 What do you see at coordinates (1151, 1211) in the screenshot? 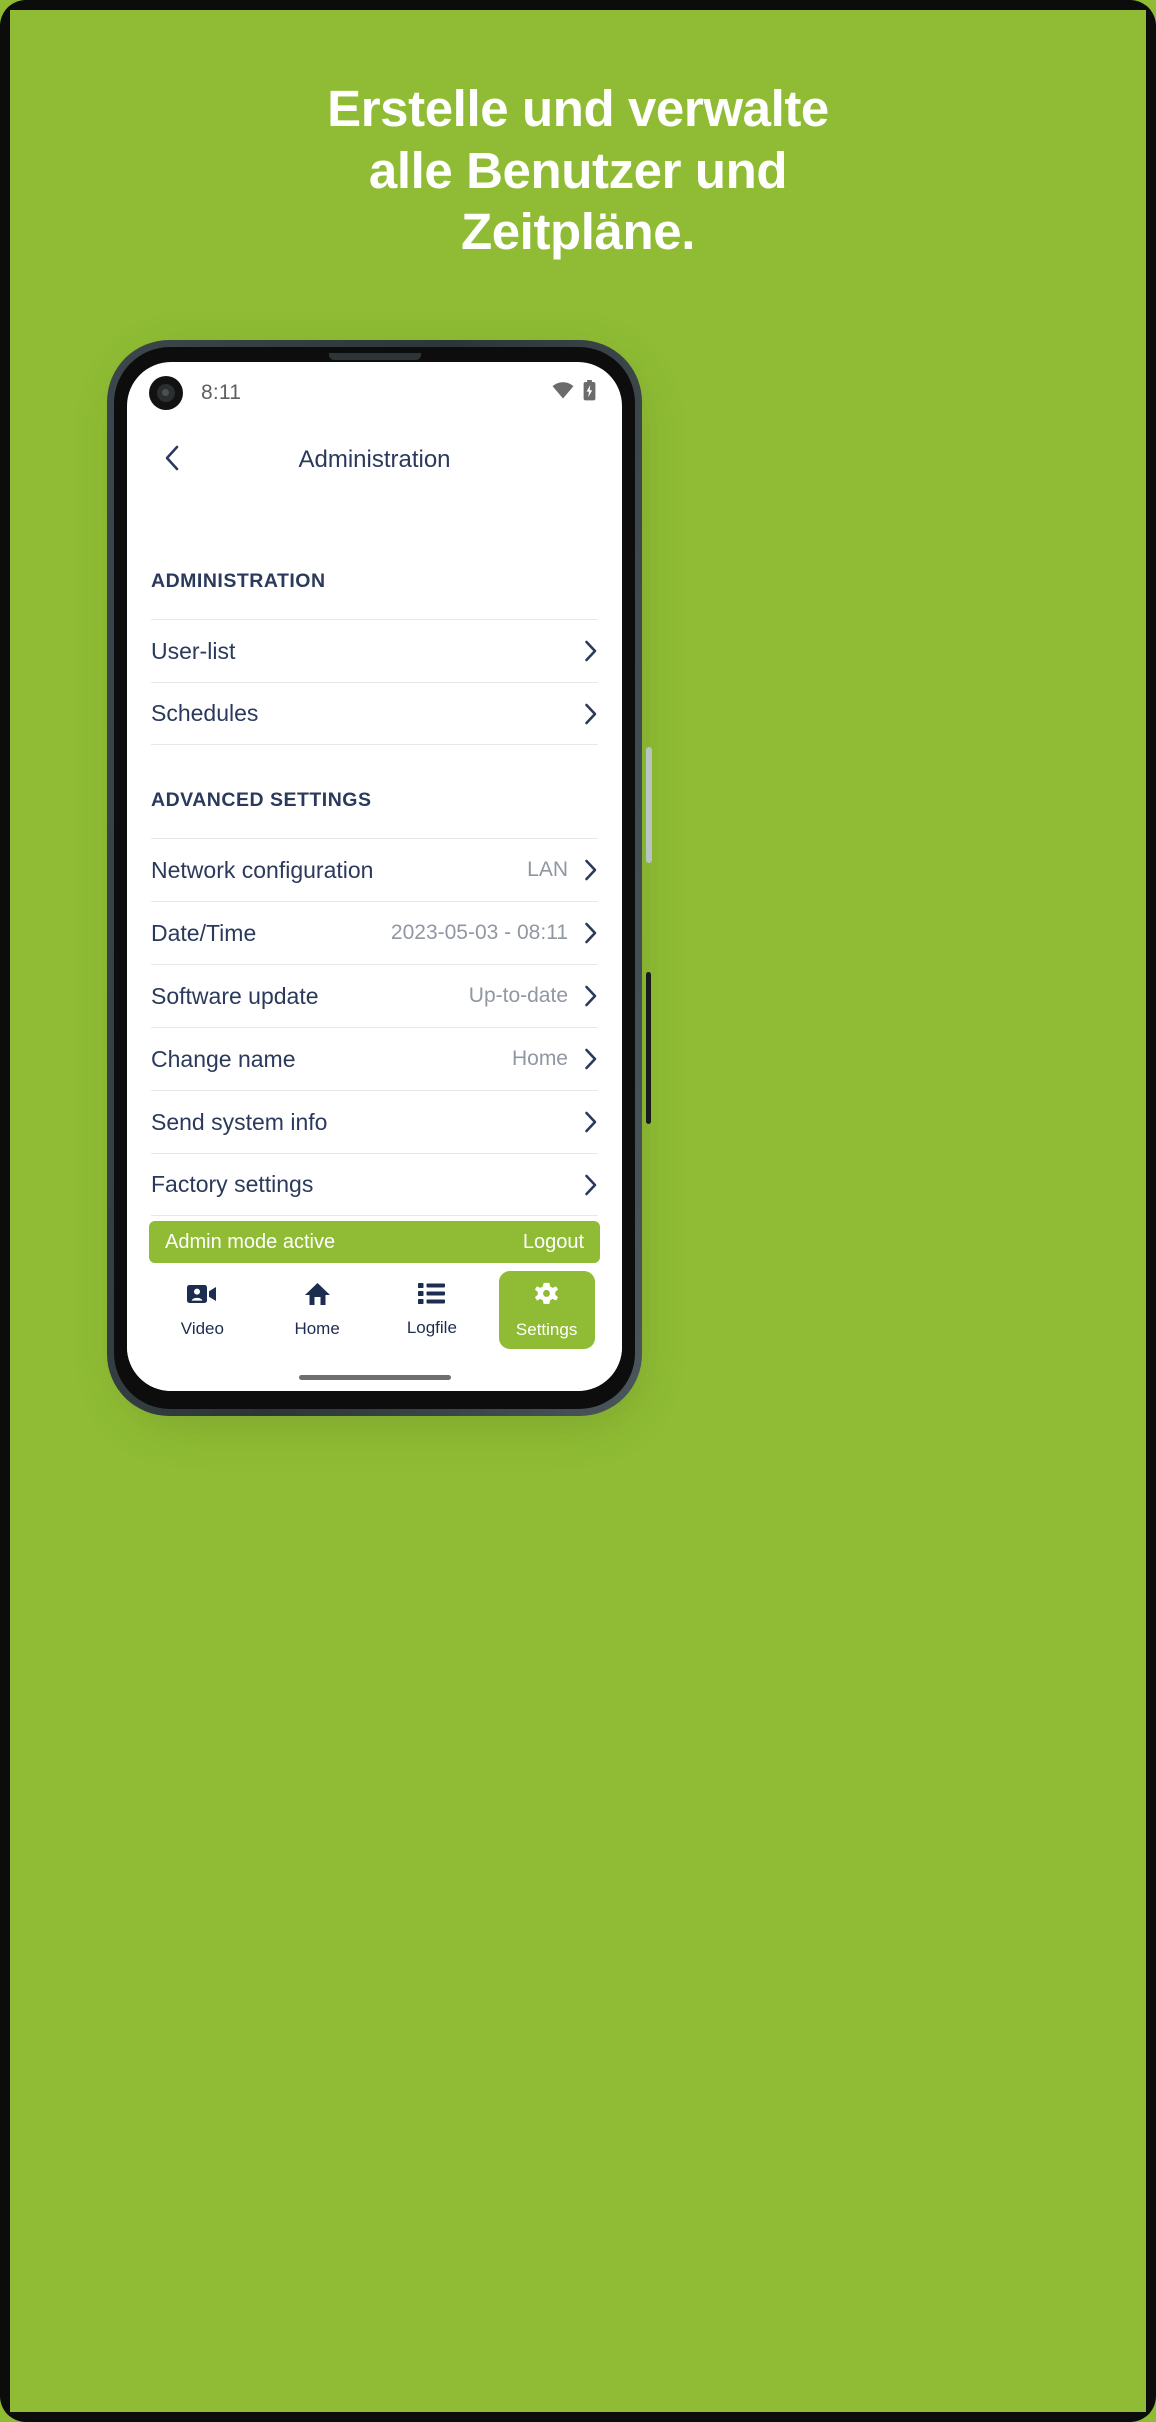
I see `poster-edge-right` at bounding box center [1151, 1211].